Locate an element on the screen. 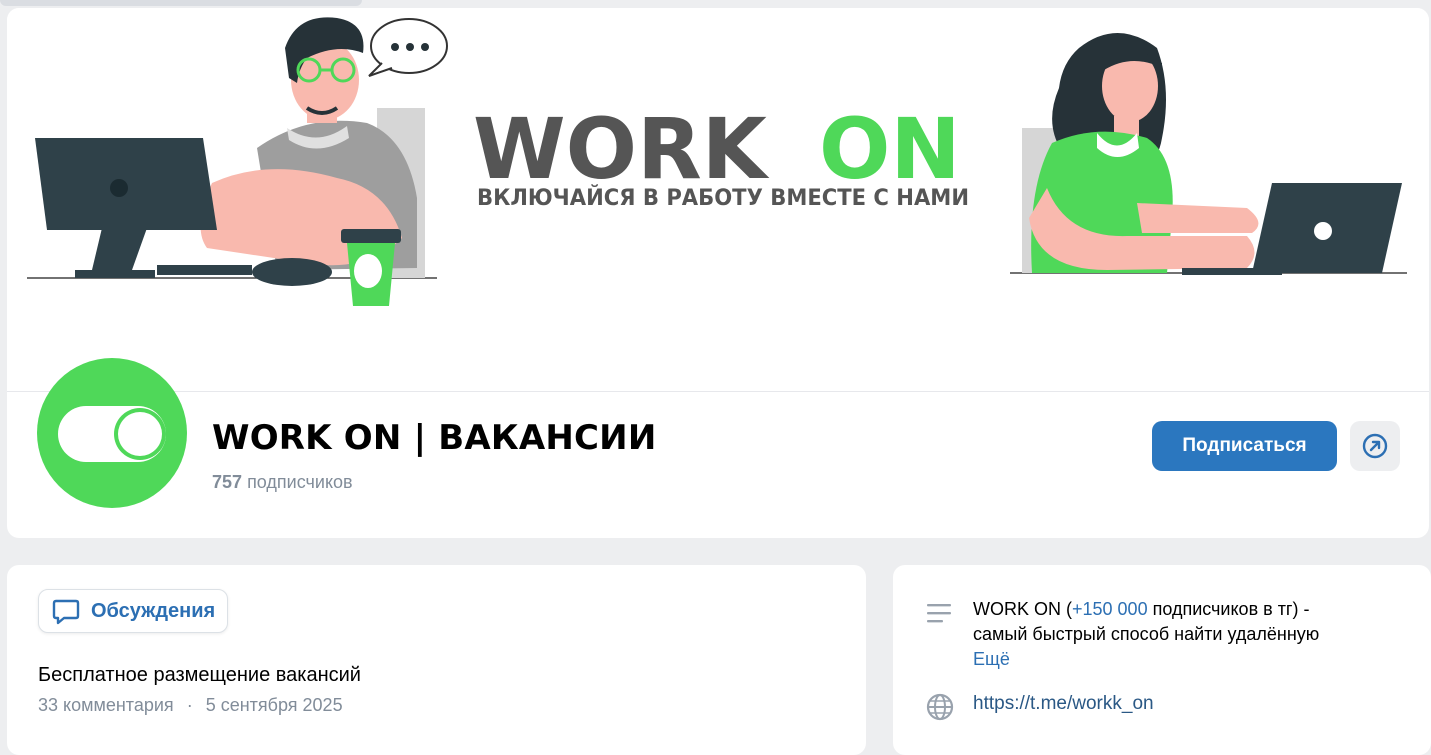  desc-line-2: самый быстрый способ найти удалённую is located at coordinates (1146, 634).